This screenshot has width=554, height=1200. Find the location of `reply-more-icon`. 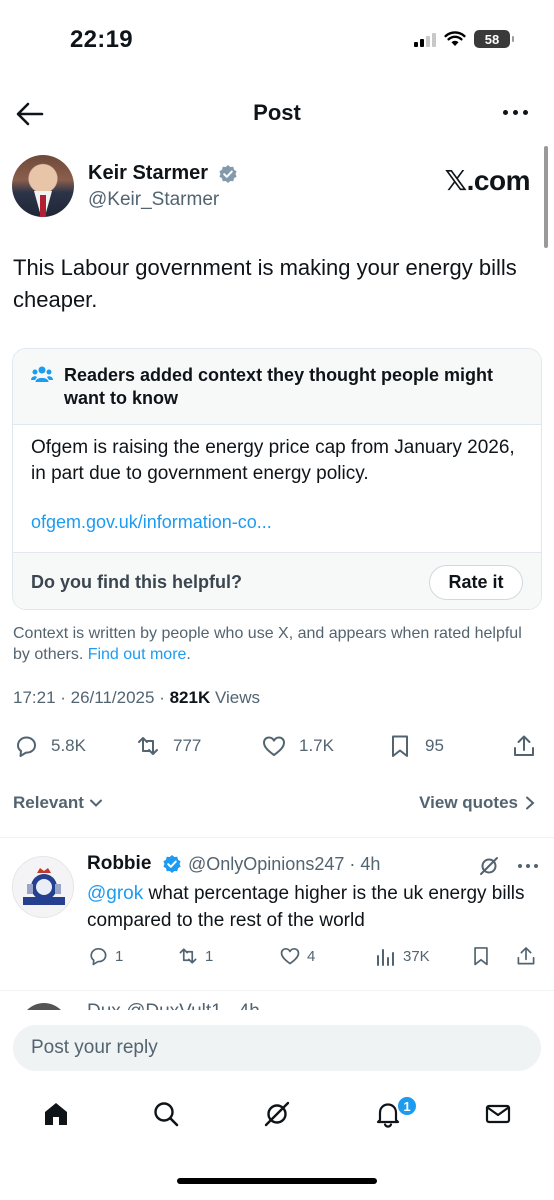

reply-more-icon is located at coordinates (528, 866).